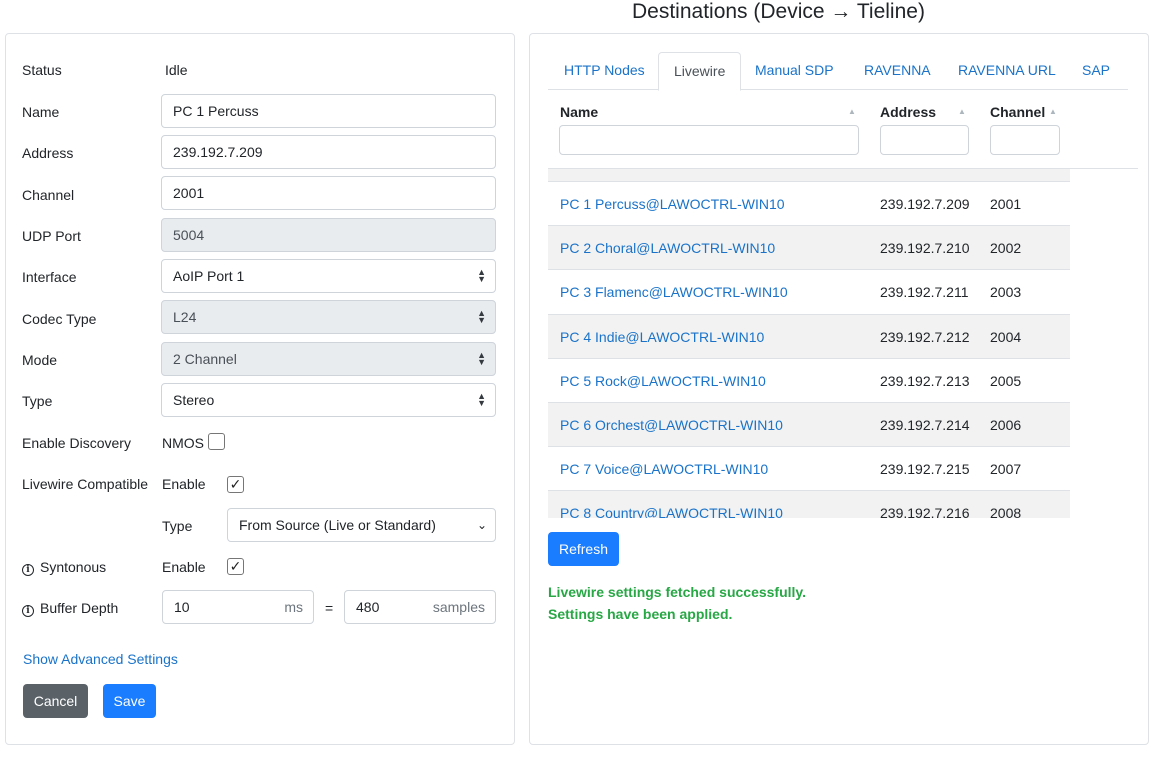  I want to click on address-filter-input, so click(924, 140).